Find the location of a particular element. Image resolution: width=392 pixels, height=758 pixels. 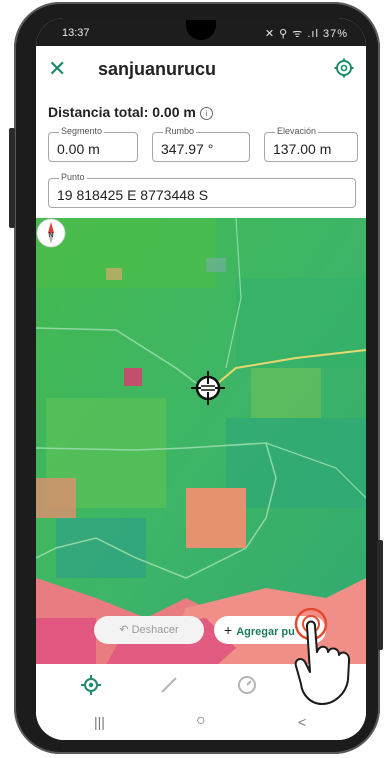

heading-value: 347.97 ° is located at coordinates (187, 149).